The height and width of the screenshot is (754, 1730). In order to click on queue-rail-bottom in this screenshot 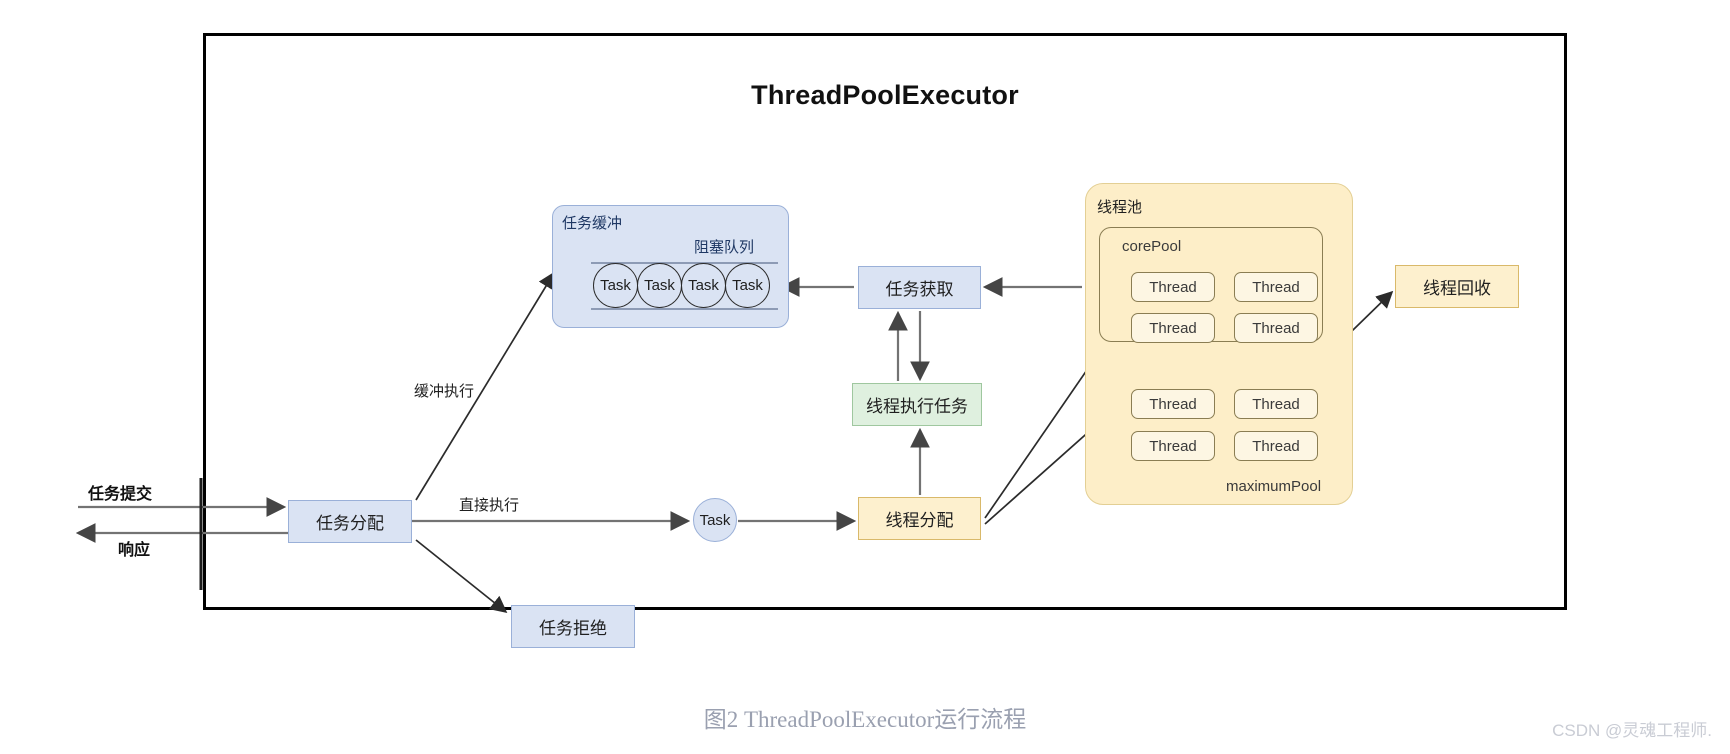, I will do `click(684, 309)`.